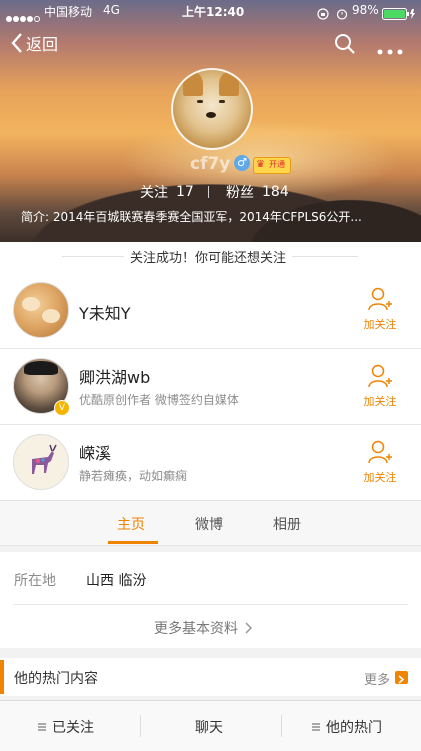 This screenshot has width=421, height=751. Describe the element at coordinates (196, 629) in the screenshot. I see `more-info-label: 更多基本资料` at that location.